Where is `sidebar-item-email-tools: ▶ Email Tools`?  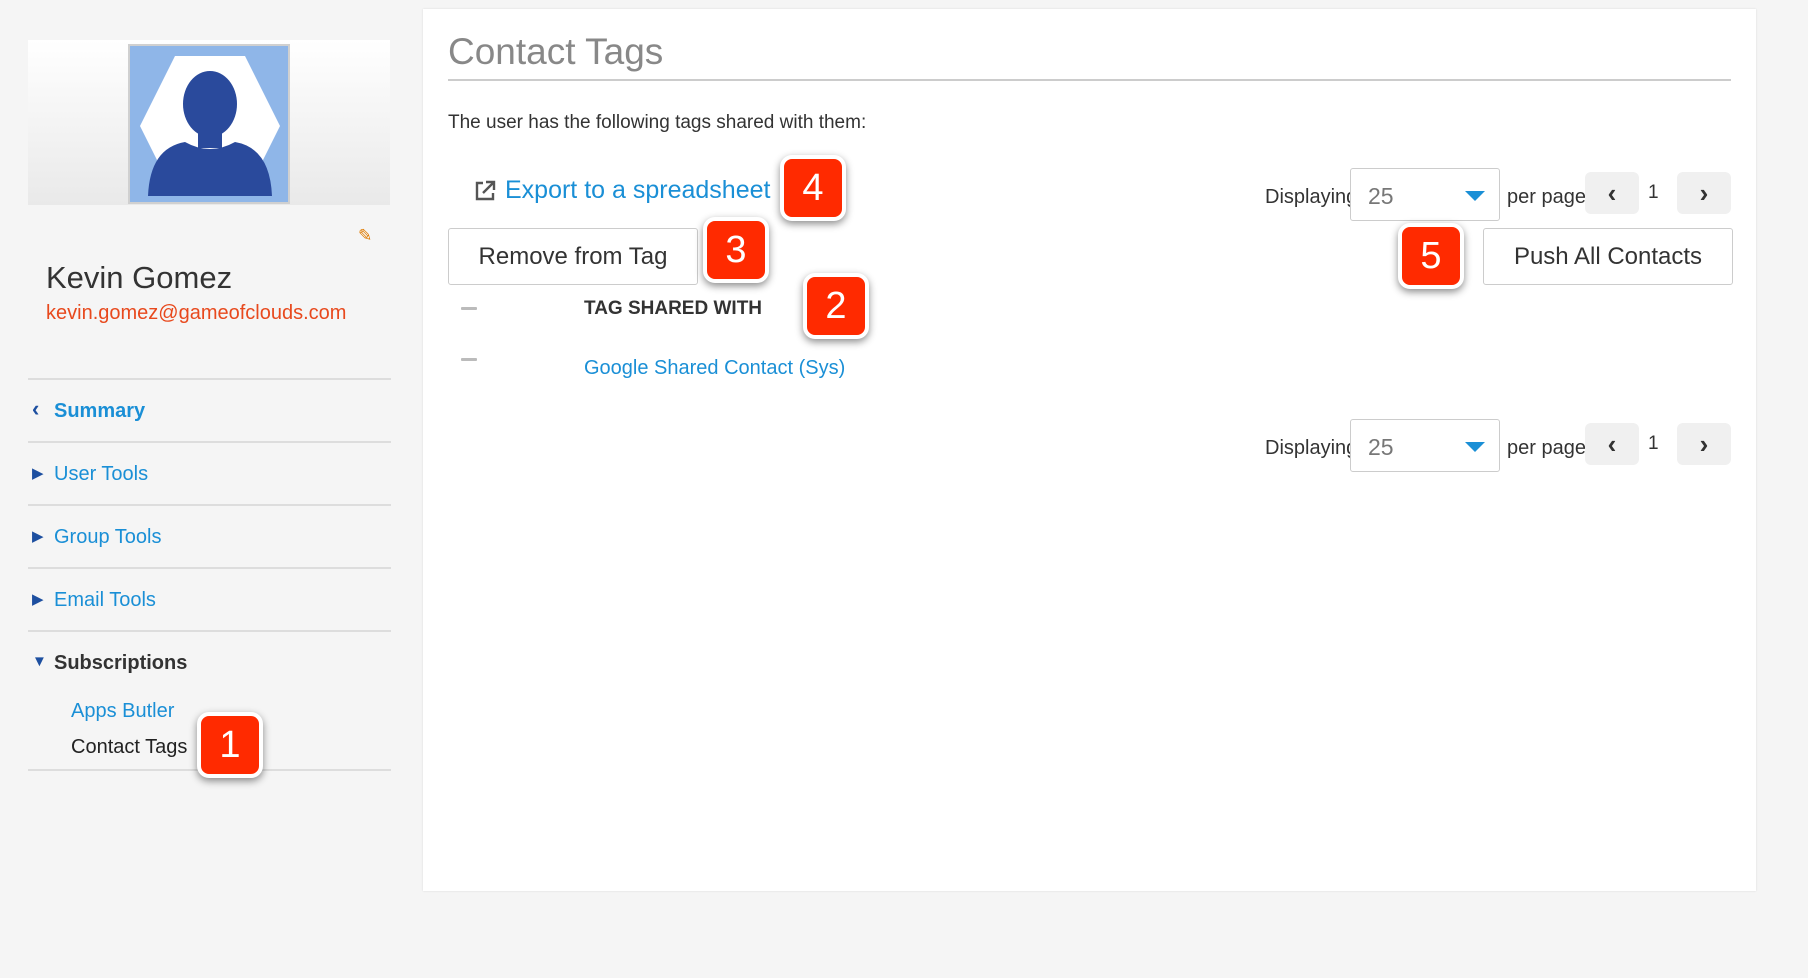
sidebar-item-email-tools: ▶ Email Tools is located at coordinates (209, 598).